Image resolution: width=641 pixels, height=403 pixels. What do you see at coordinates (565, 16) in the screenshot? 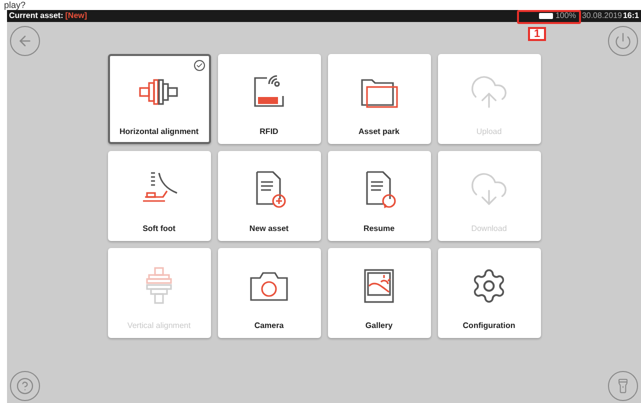
I see `battery-level: 100%` at bounding box center [565, 16].